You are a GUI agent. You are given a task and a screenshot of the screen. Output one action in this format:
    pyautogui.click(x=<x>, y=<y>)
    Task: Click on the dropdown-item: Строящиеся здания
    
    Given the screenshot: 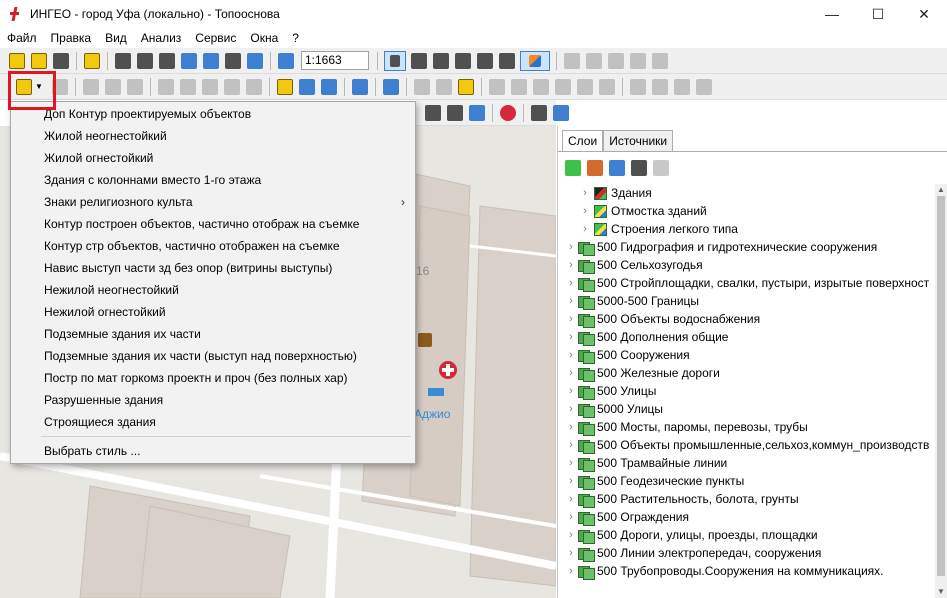 What is the action you would take?
    pyautogui.click(x=213, y=422)
    